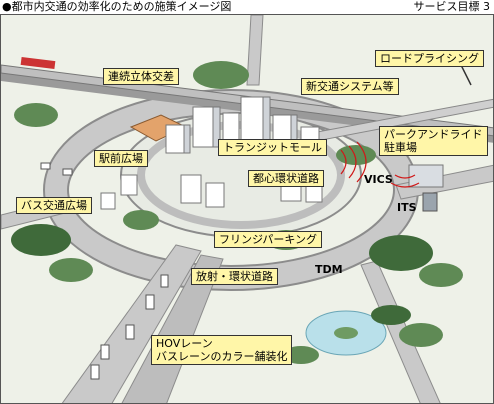 The image size is (494, 404). I want to click on callout-hov-lane: HOVレーン バスレーンのカラー舗装化, so click(222, 350).